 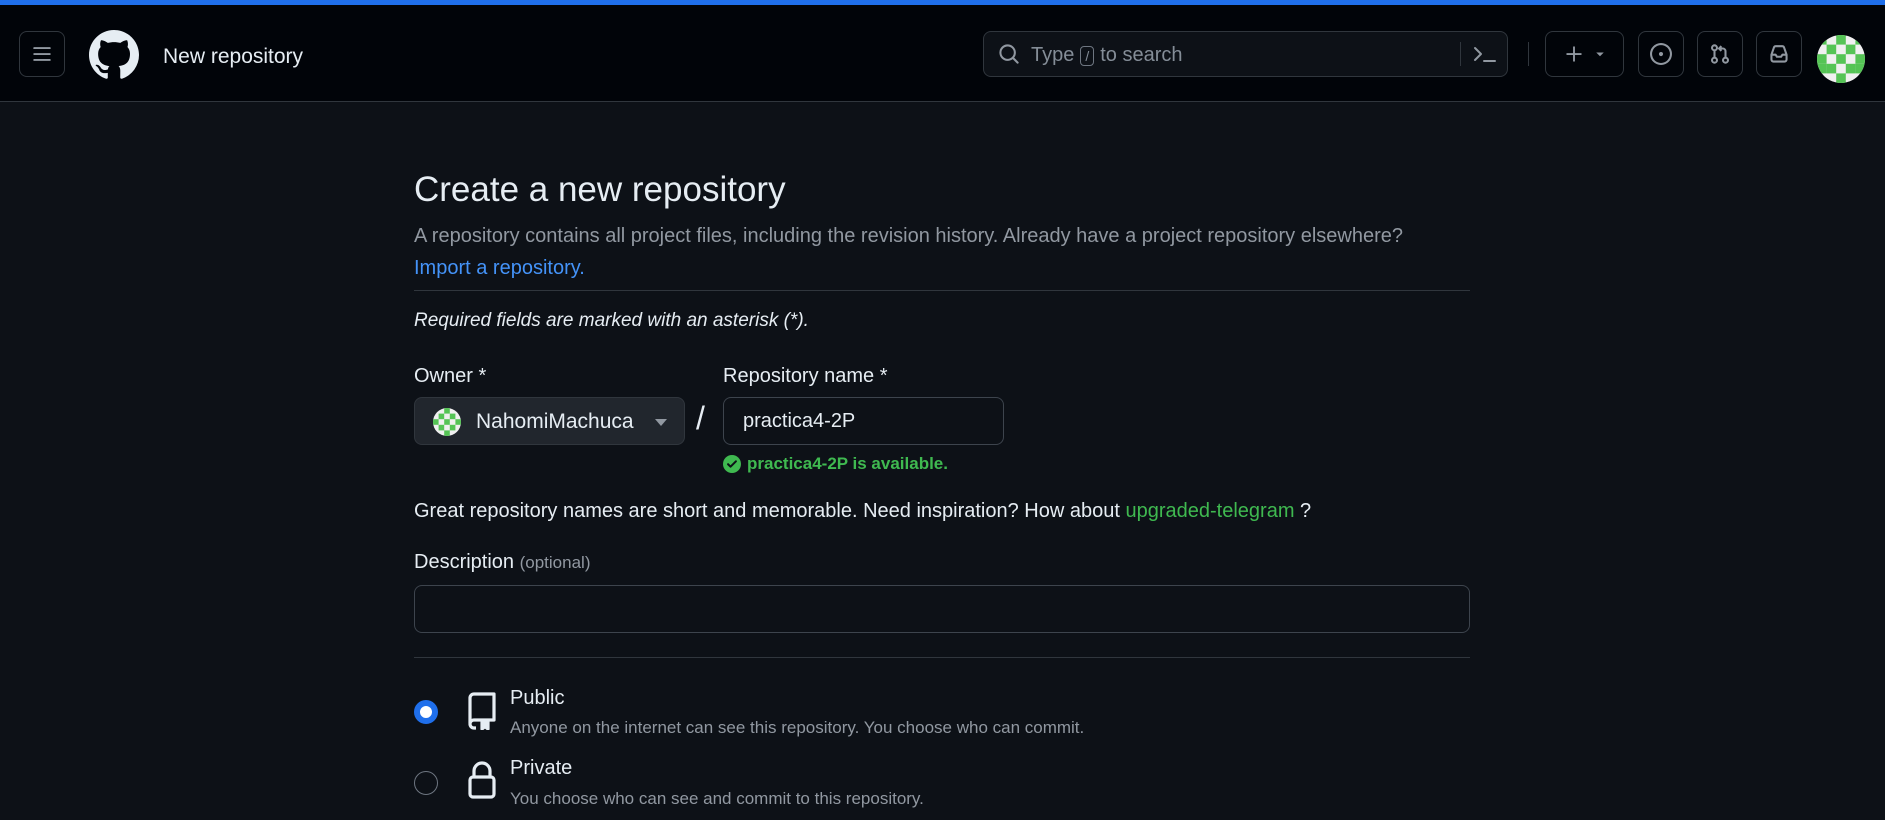 I want to click on description-optional-hint: (optional), so click(x=555, y=562).